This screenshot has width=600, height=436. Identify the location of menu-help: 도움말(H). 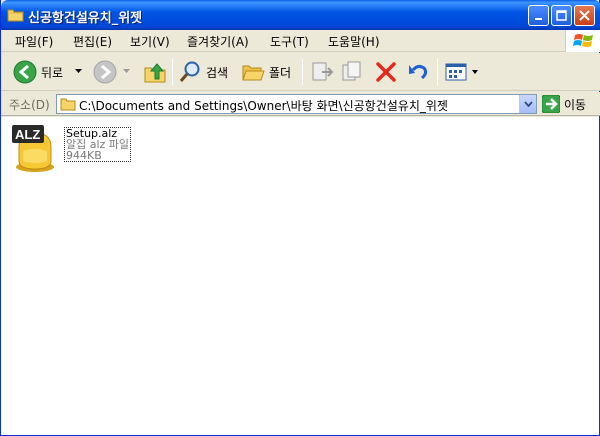
(354, 41).